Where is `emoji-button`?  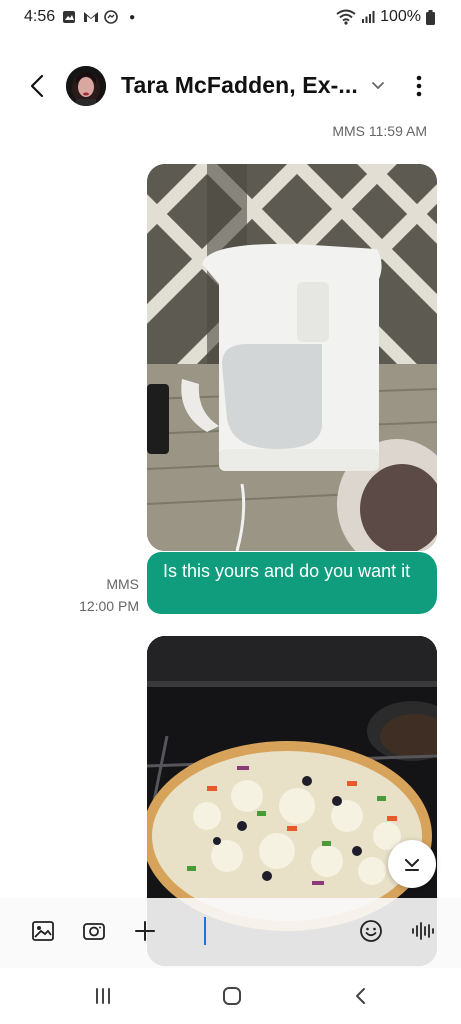 emoji-button is located at coordinates (371, 931).